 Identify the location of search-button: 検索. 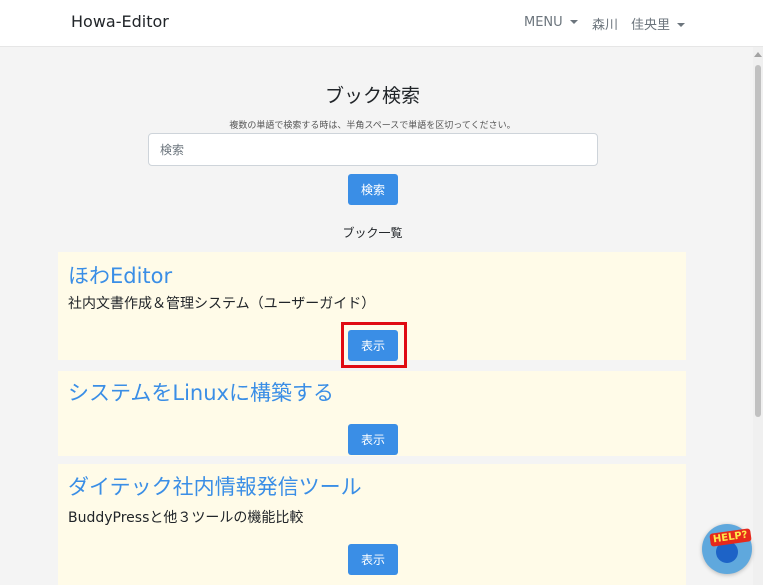
(373, 189).